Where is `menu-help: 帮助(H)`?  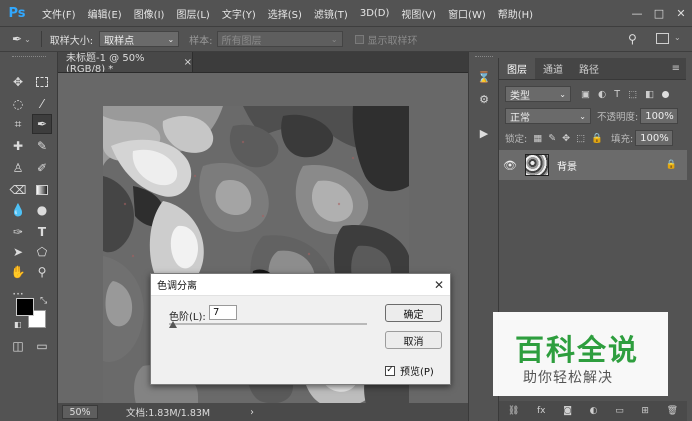 menu-help: 帮助(H) is located at coordinates (515, 13).